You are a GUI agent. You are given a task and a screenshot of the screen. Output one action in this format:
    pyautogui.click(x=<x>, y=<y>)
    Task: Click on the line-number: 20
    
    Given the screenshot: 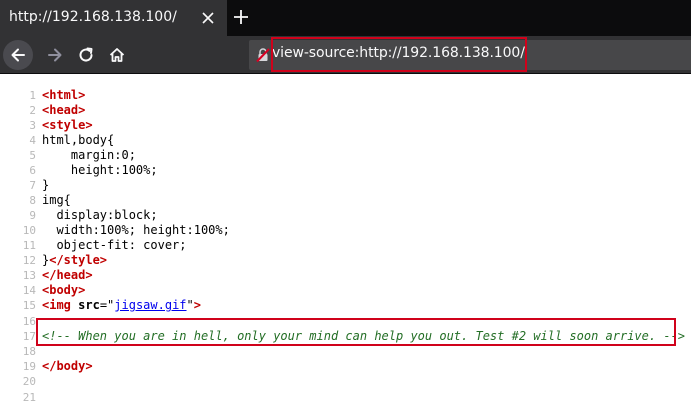 What is the action you would take?
    pyautogui.click(x=29, y=381)
    